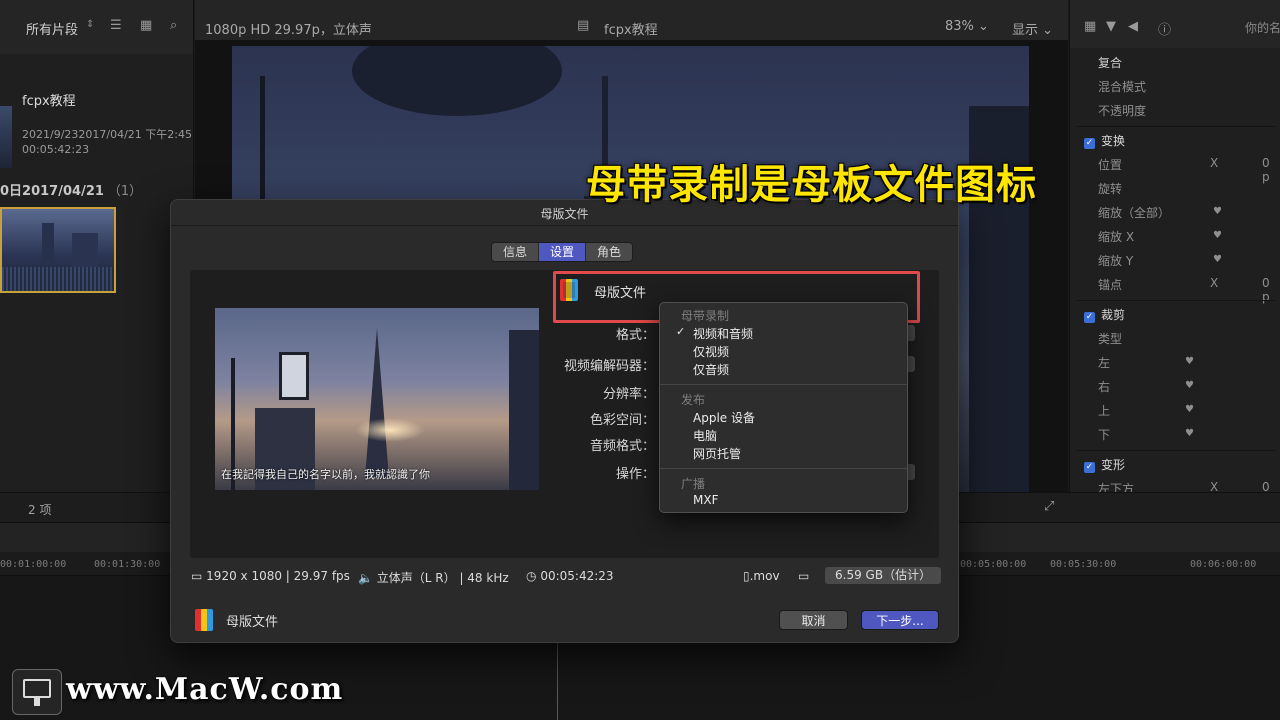  Describe the element at coordinates (631, 30) in the screenshot. I see `viewer-project-name: fcpx教程` at that location.